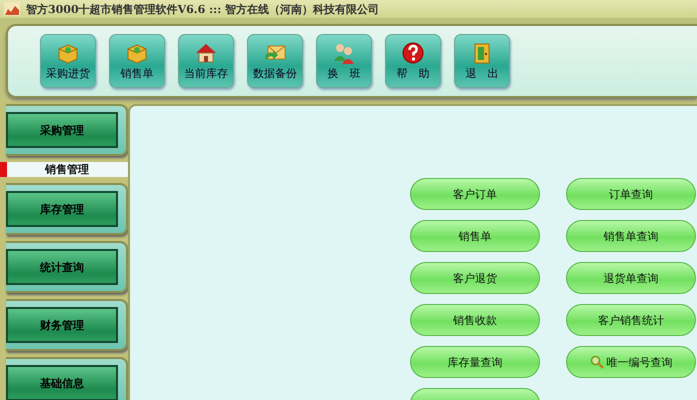  What do you see at coordinates (62, 267) in the screenshot?
I see `sidebar-tab: 统计查询` at bounding box center [62, 267].